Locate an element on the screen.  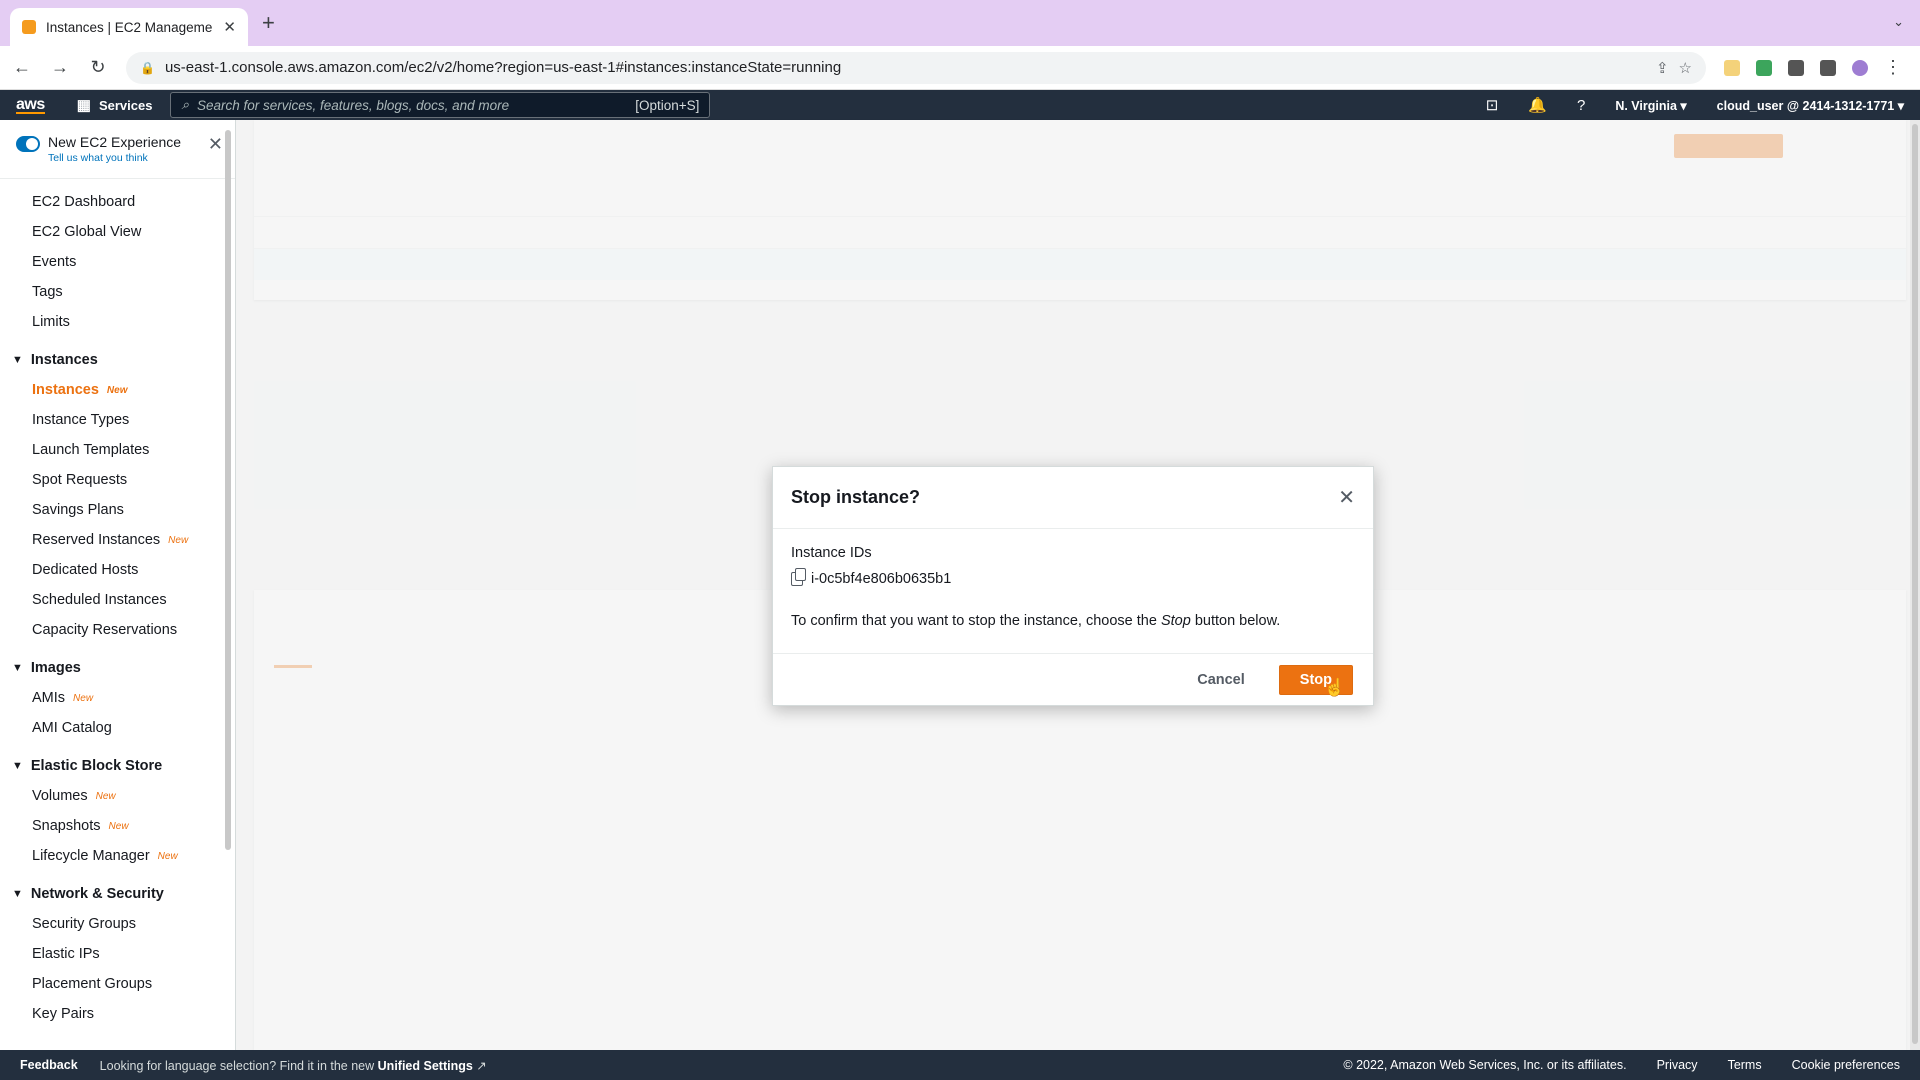
sidebar-item-security-groups: Security Groups is located at coordinates (117, 924).